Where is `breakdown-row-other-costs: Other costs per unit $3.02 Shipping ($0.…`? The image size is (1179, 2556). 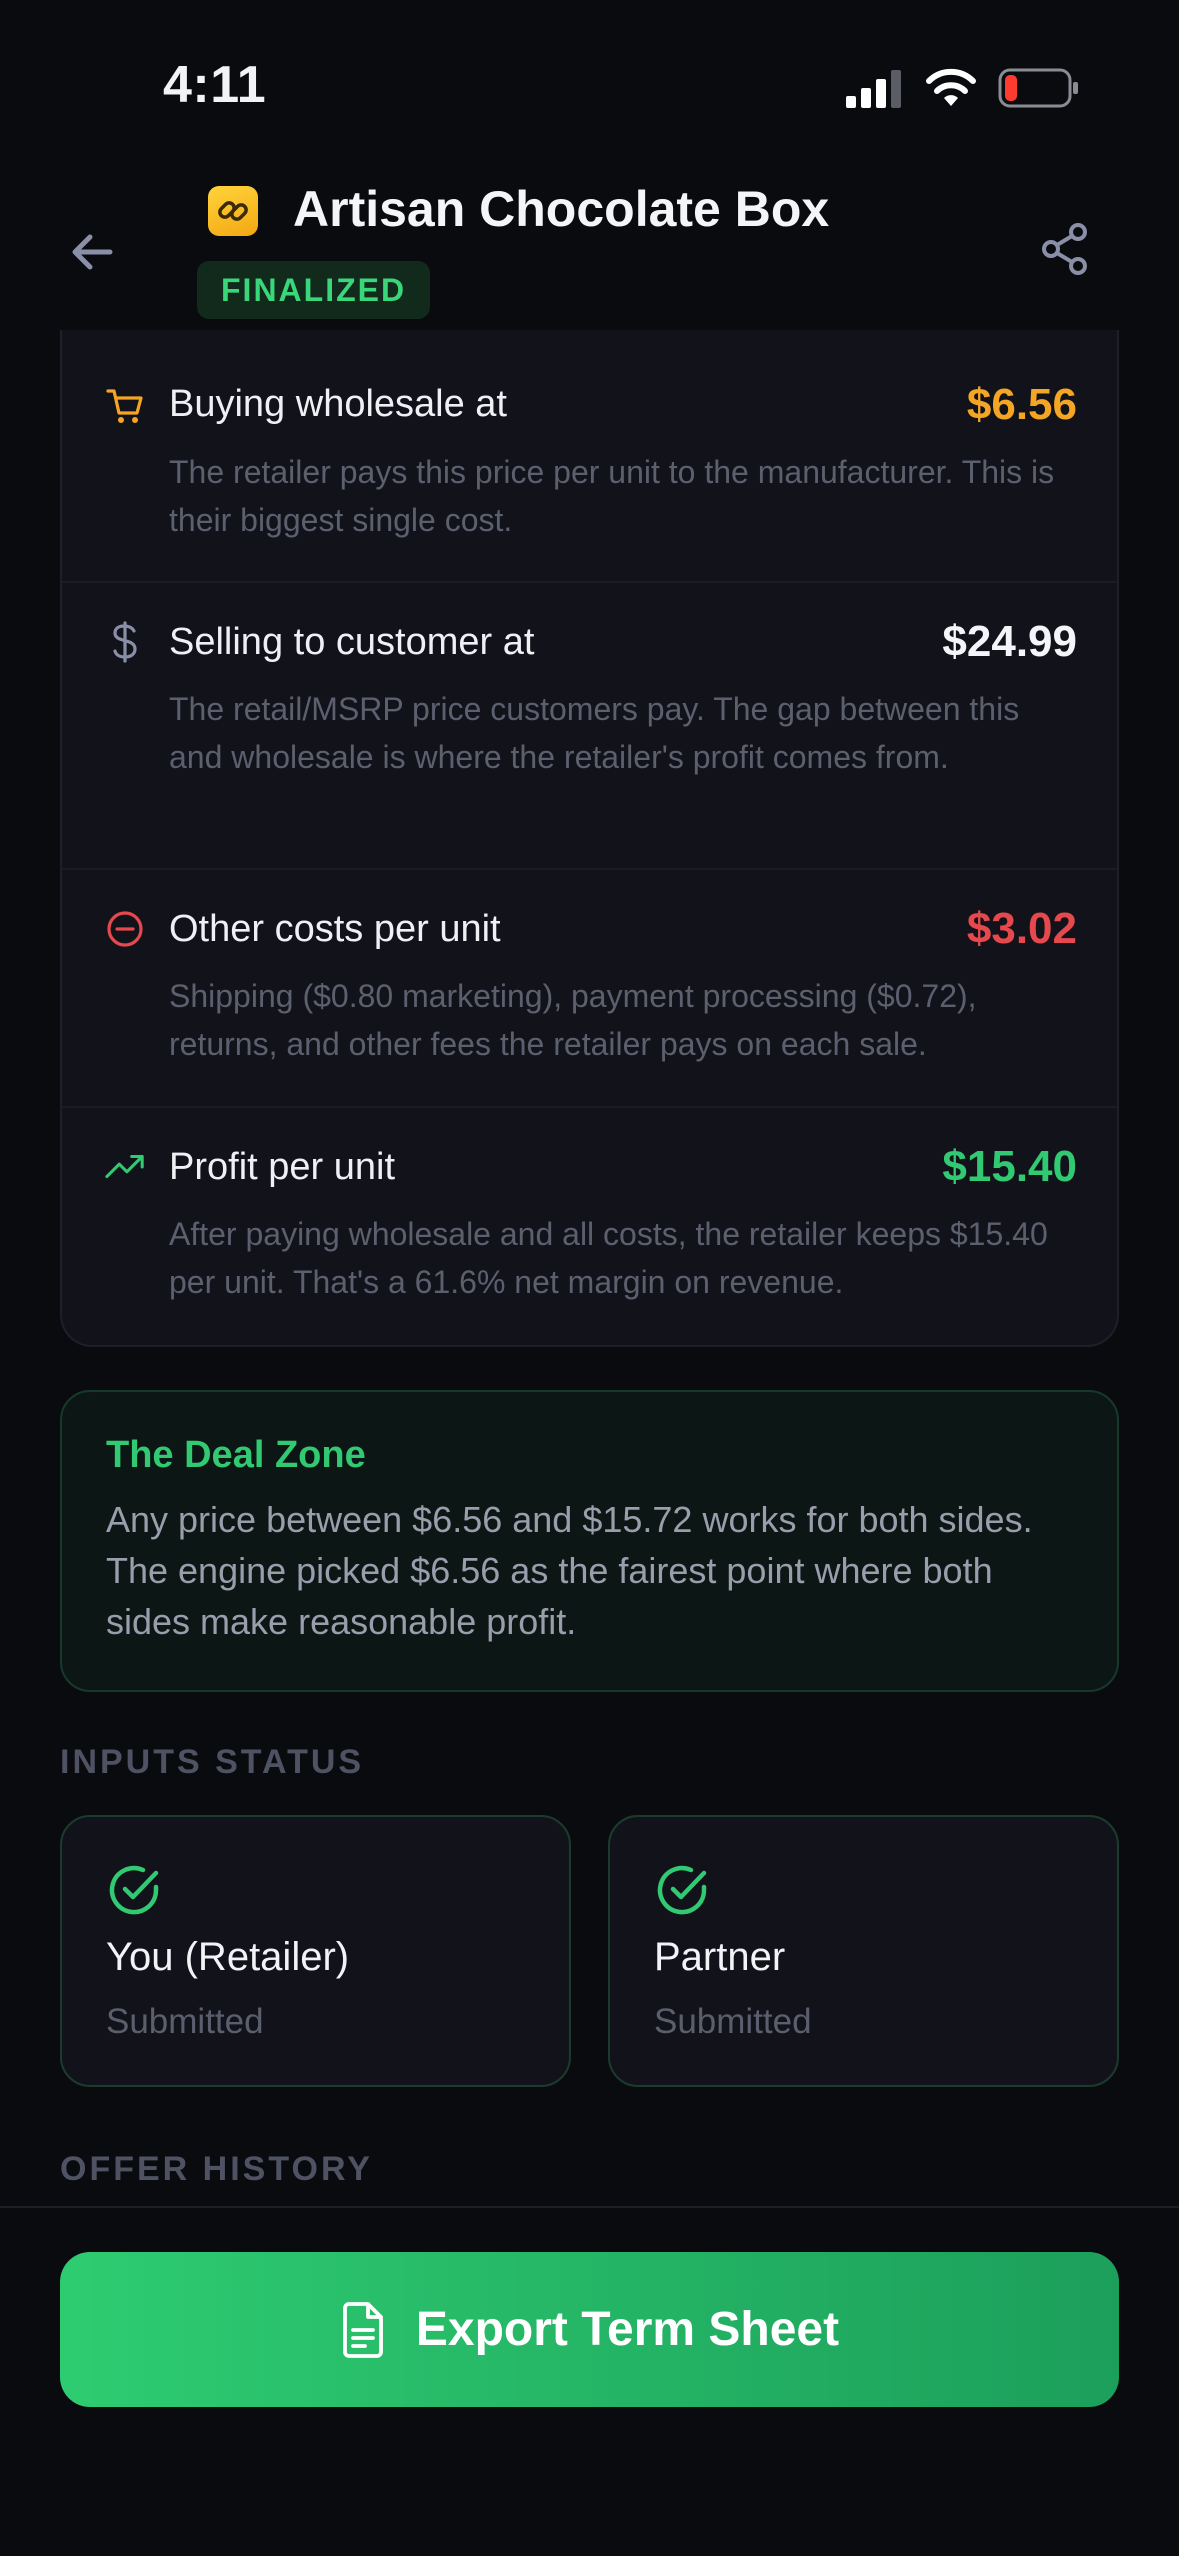 breakdown-row-other-costs: Other costs per unit $3.02 Shipping ($0.… is located at coordinates (589, 989).